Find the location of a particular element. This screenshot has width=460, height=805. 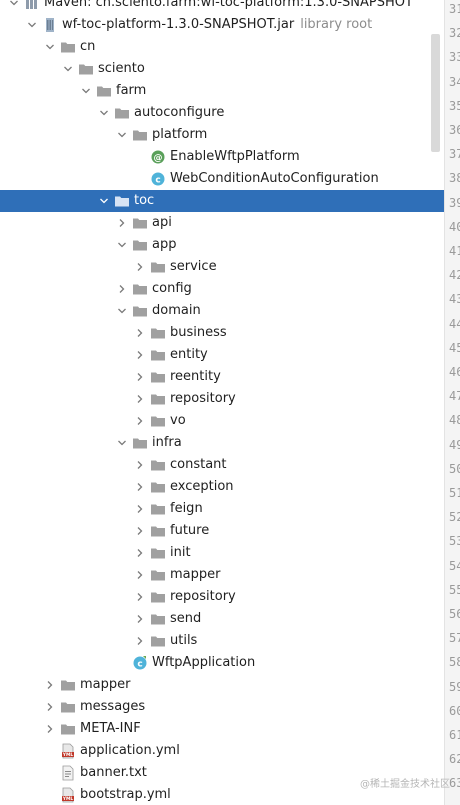

tree-node-package: messages is located at coordinates (222, 707).